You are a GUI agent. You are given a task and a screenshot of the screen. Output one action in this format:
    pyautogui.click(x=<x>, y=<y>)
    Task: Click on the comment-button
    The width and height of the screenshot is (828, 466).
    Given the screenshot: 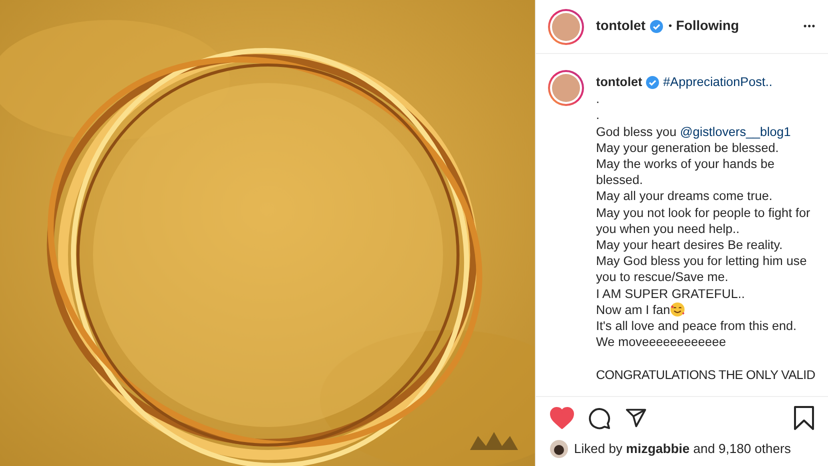 What is the action you would take?
    pyautogui.click(x=599, y=418)
    